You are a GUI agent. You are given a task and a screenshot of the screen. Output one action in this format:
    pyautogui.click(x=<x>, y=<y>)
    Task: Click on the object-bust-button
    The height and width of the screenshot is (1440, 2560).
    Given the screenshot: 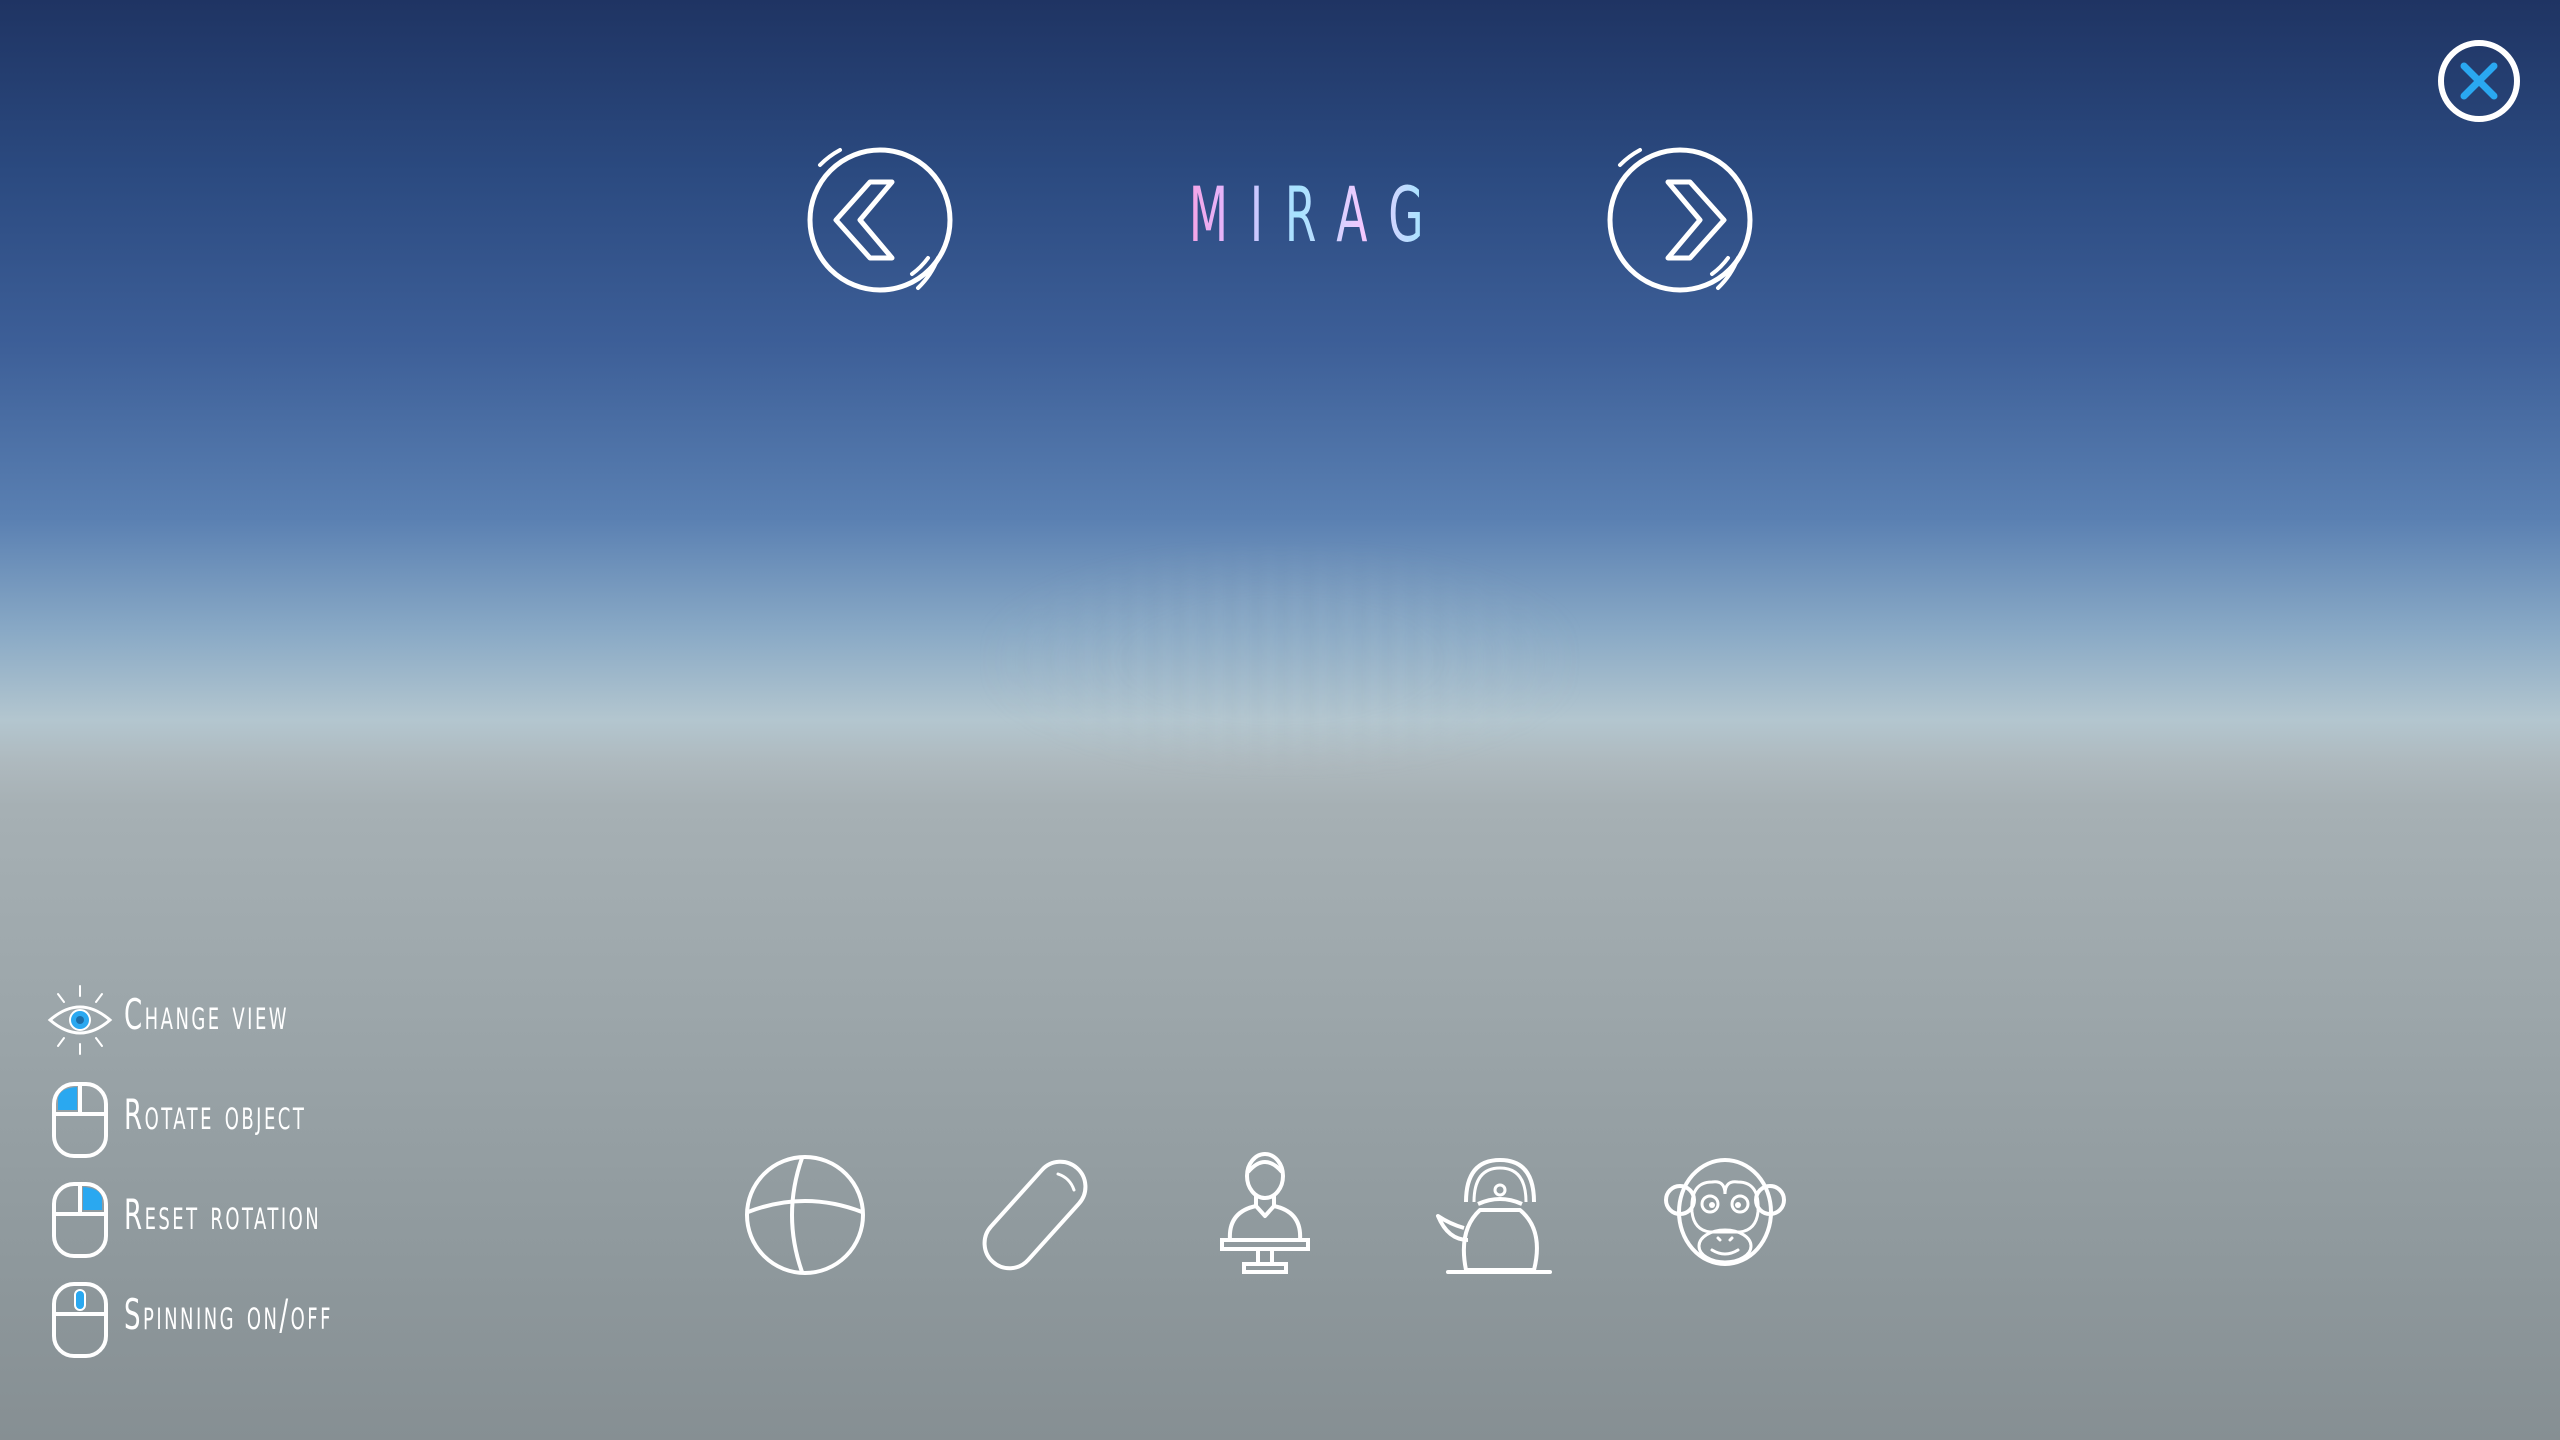 What is the action you would take?
    pyautogui.click(x=1265, y=1215)
    